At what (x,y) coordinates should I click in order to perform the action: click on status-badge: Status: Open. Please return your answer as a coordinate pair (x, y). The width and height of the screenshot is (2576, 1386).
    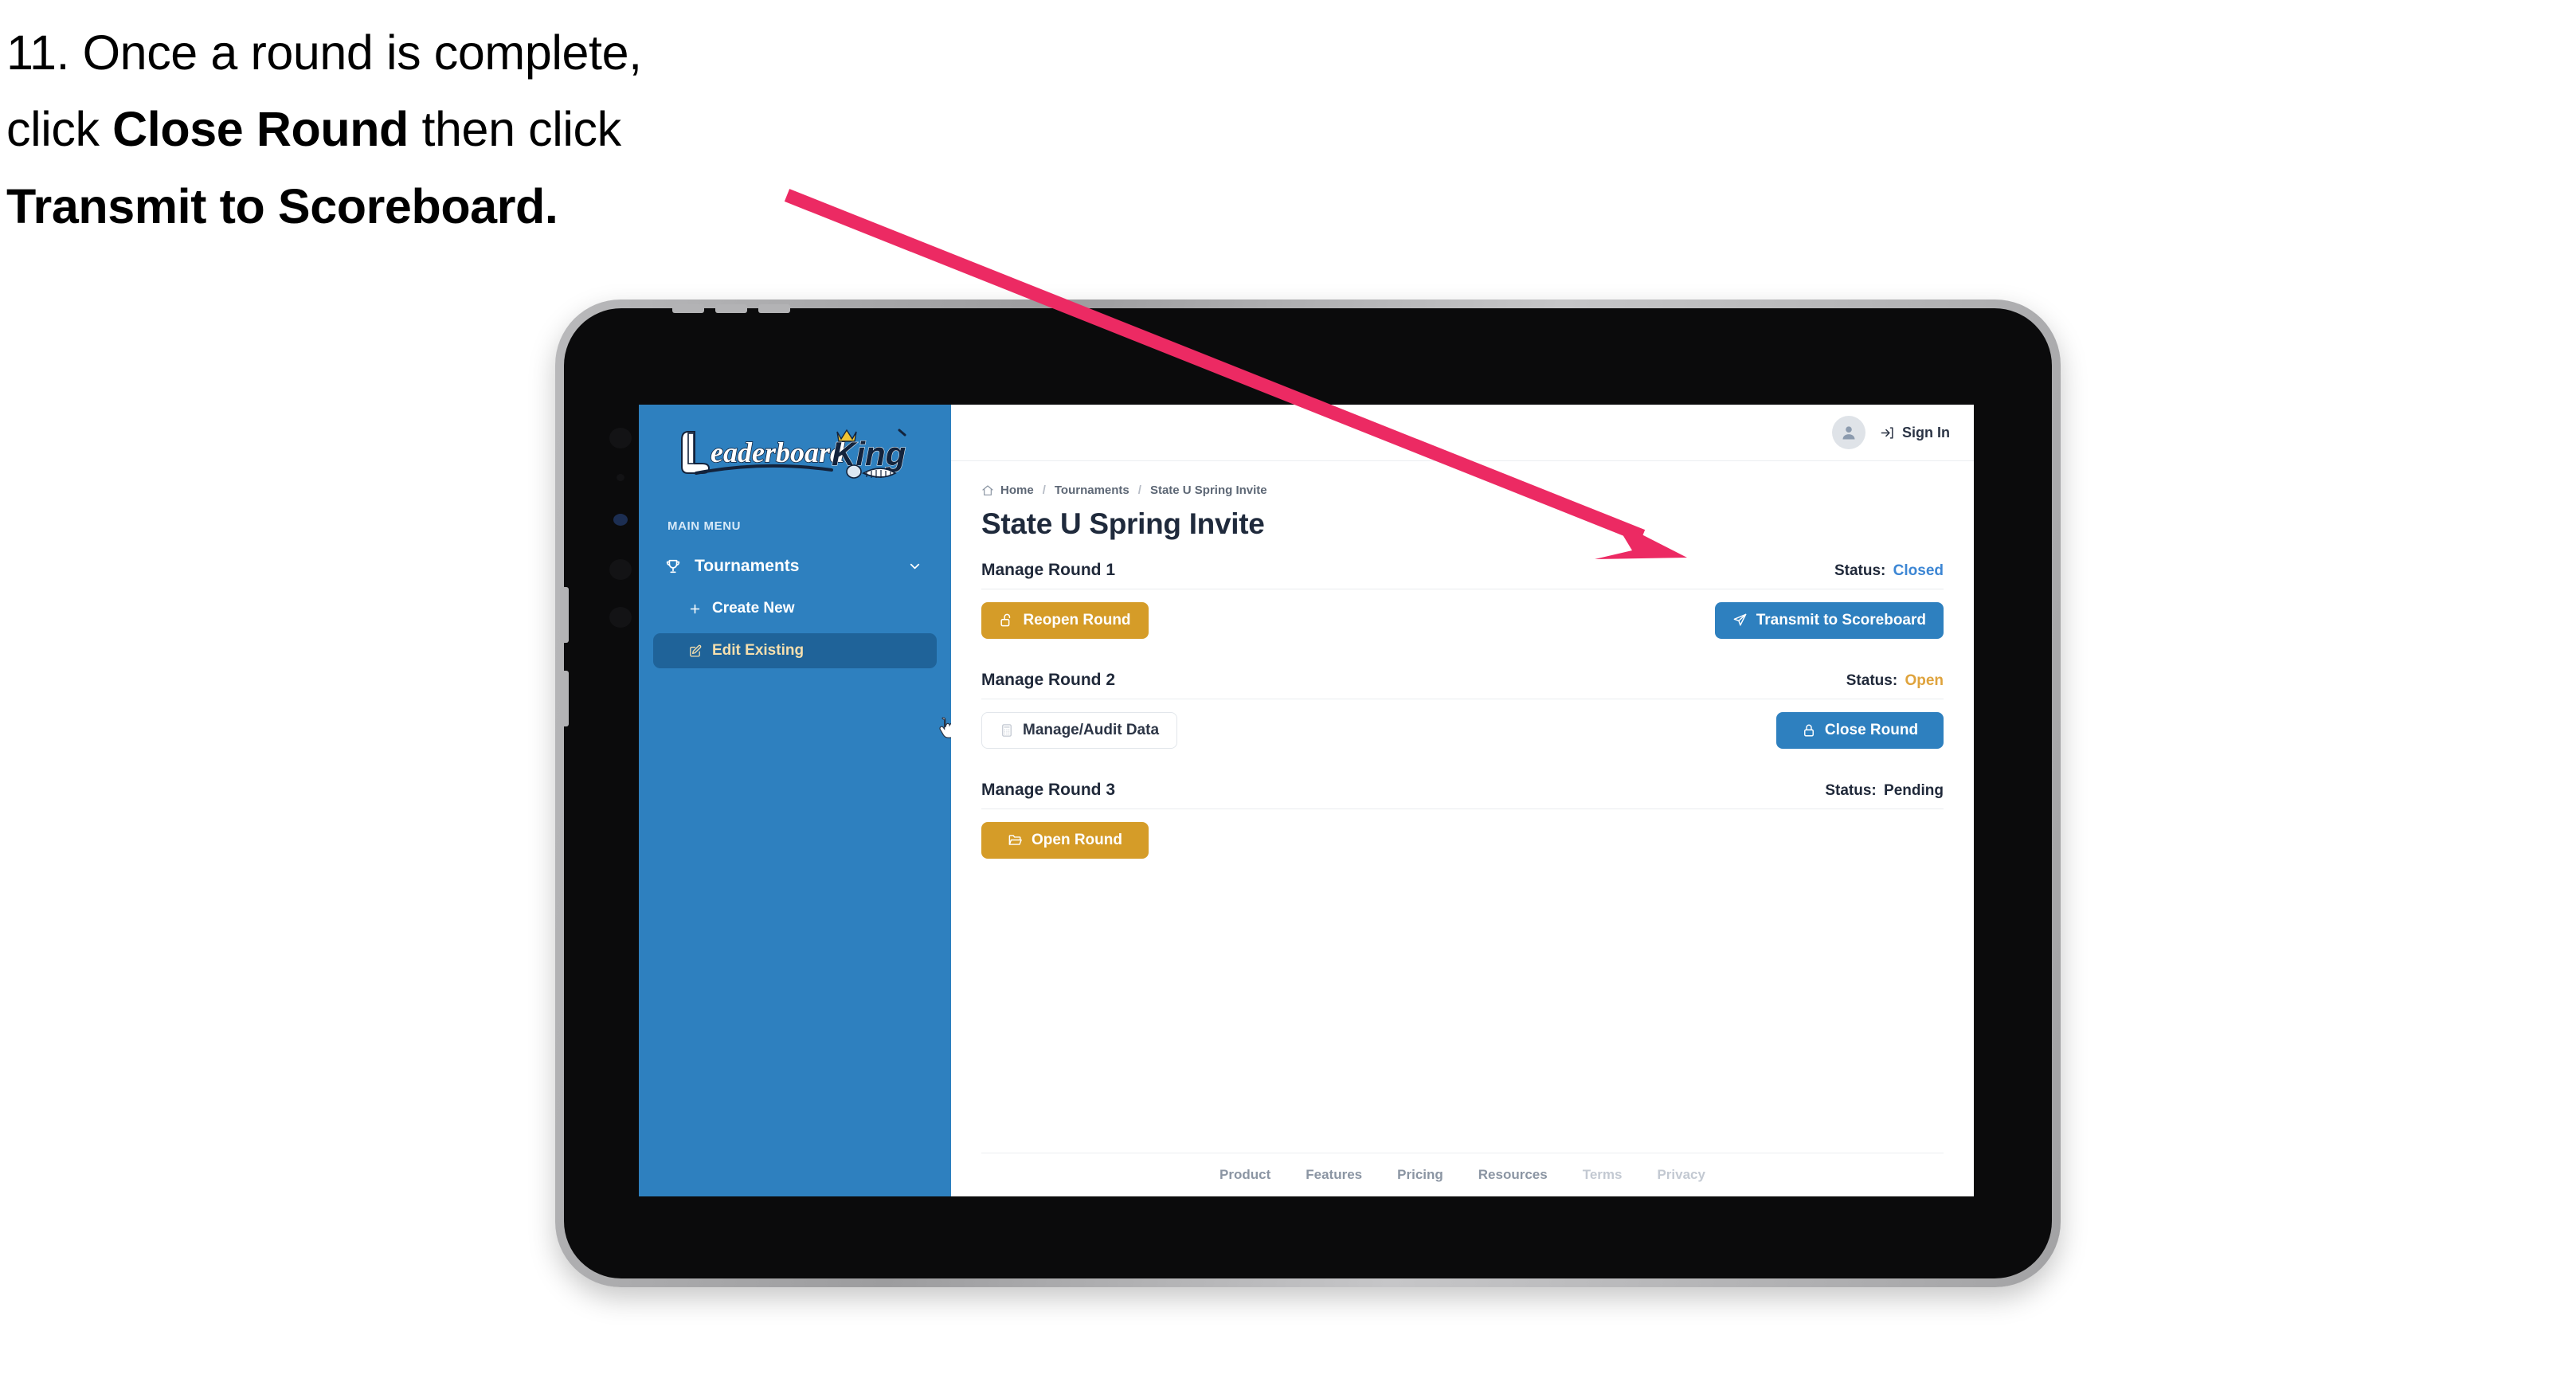
    Looking at the image, I should click on (1895, 681).